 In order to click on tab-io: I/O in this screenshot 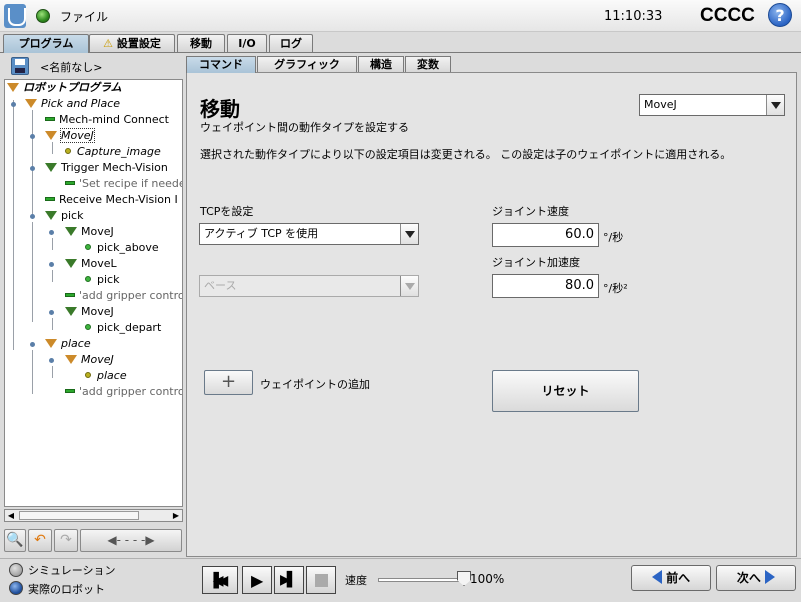, I will do `click(247, 43)`.